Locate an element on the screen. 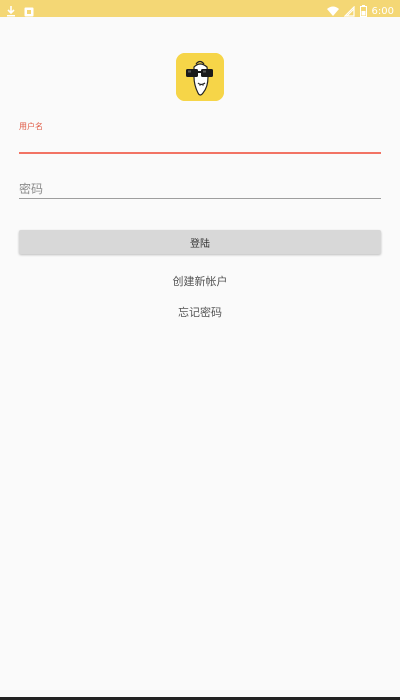  download-icon is located at coordinates (11, 11).